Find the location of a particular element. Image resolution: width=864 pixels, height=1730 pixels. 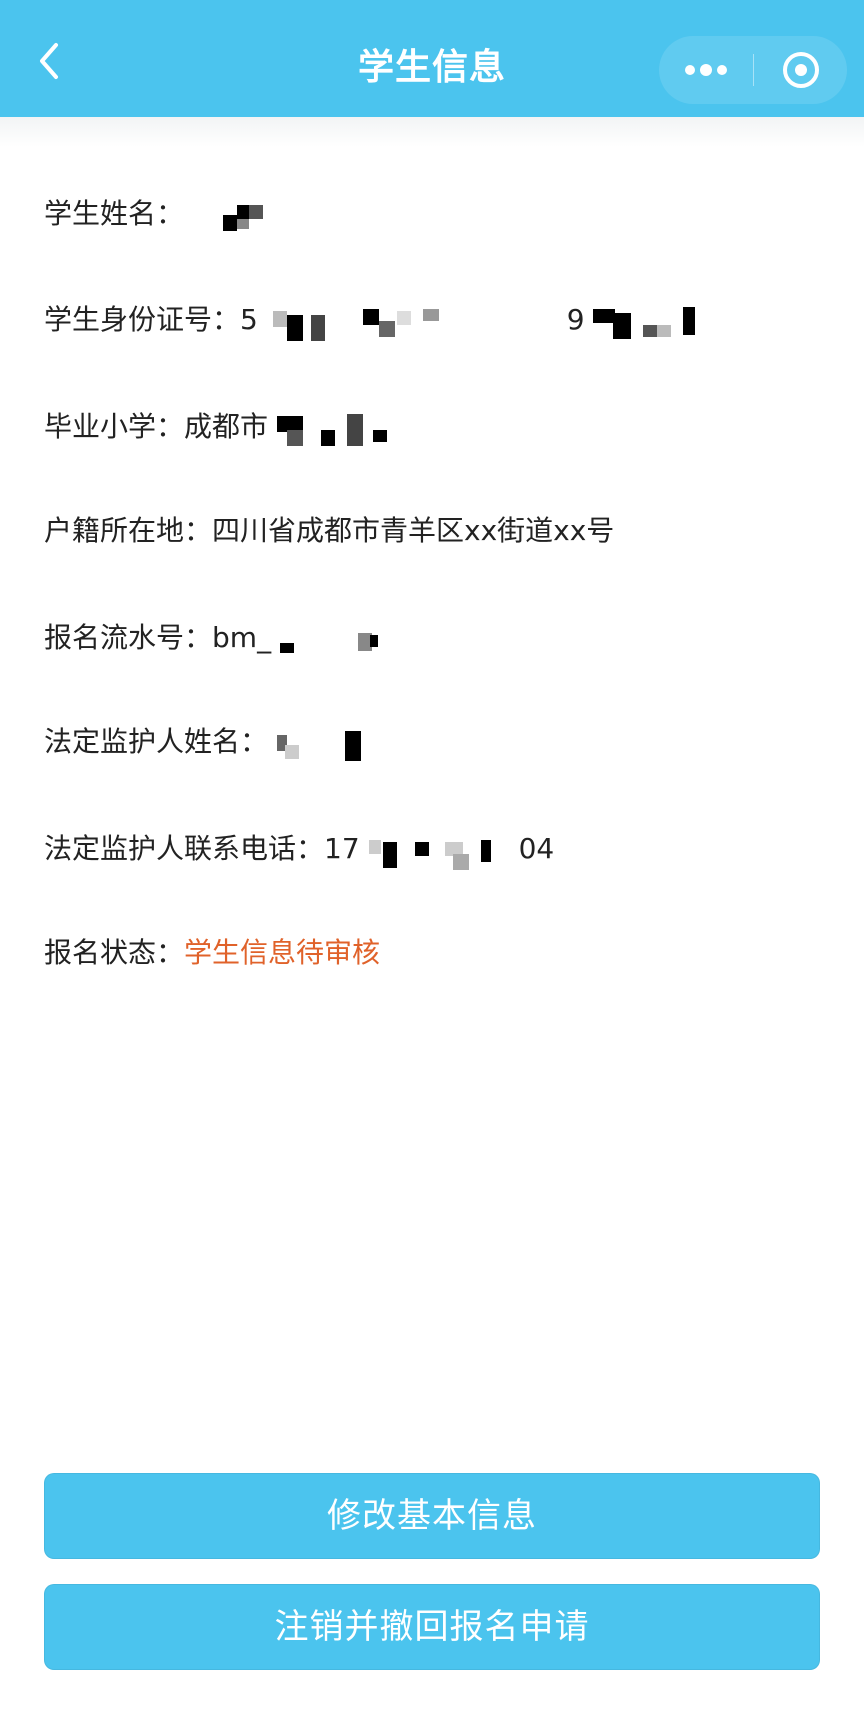

primary-school-value: 成都市 is located at coordinates (226, 426).